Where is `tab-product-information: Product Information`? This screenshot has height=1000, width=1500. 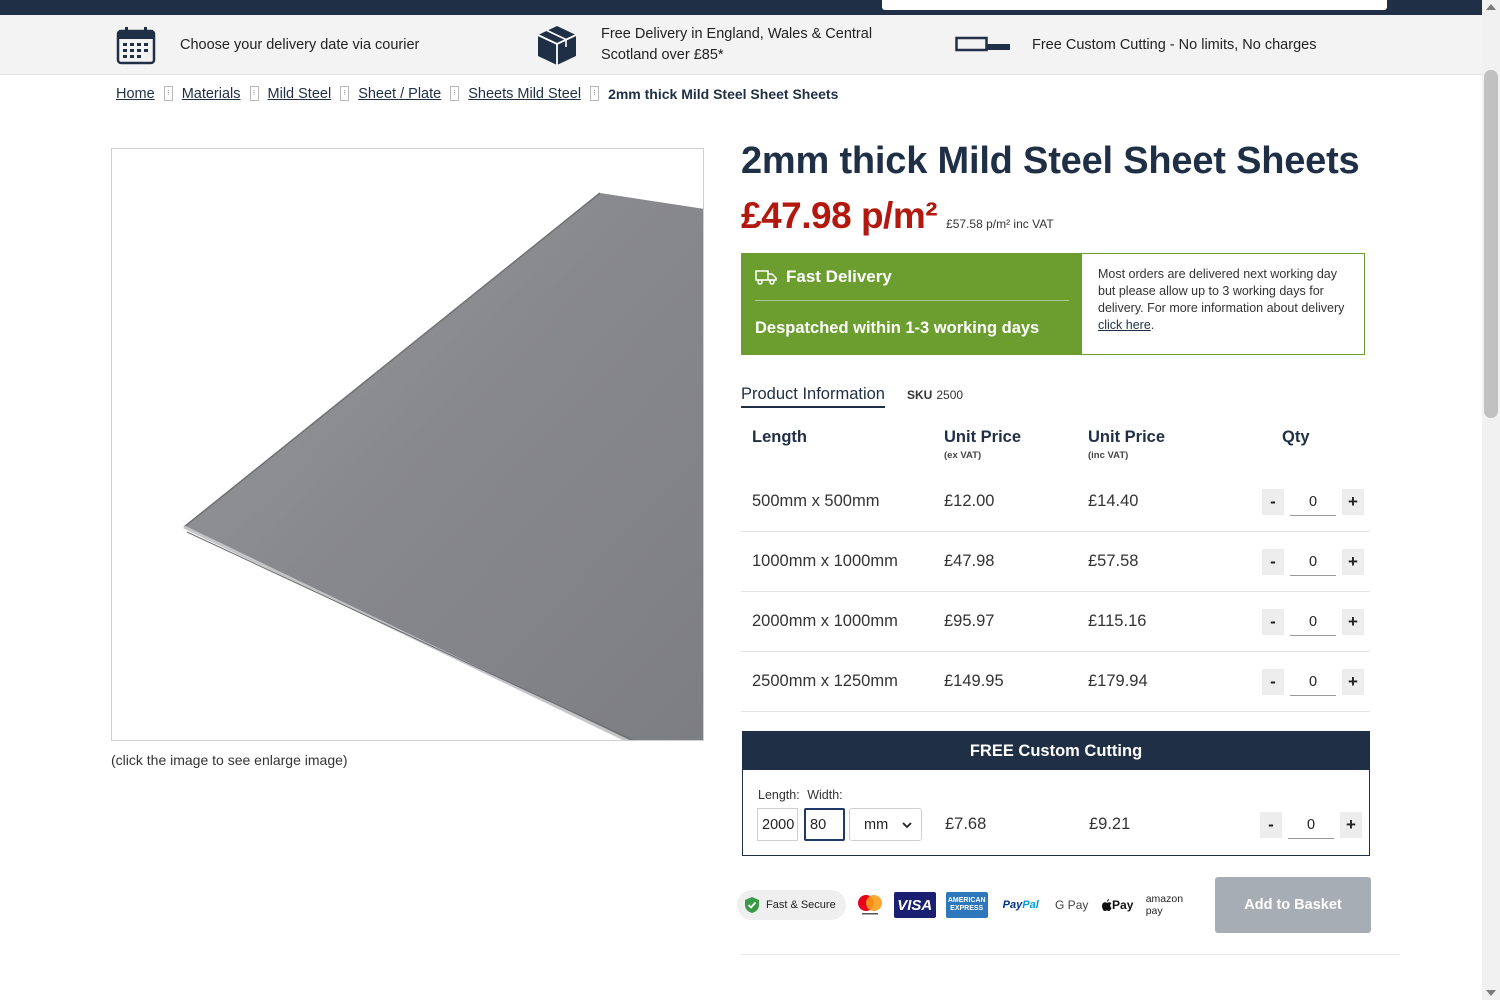
tab-product-information: Product Information is located at coordinates (813, 396).